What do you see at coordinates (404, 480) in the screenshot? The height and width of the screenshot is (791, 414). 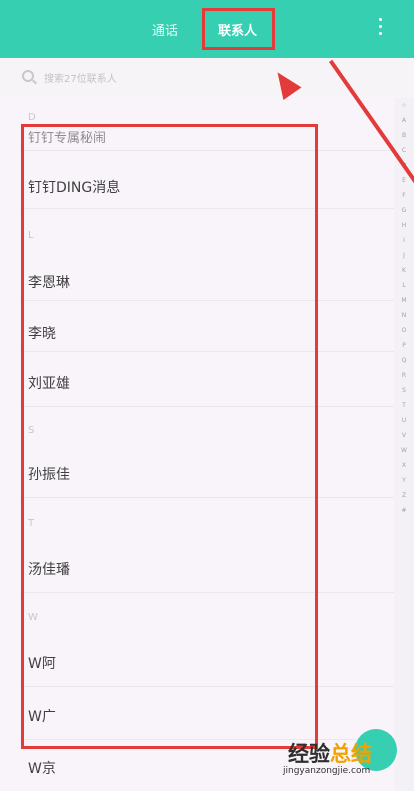 I see `index-letter: Y` at bounding box center [404, 480].